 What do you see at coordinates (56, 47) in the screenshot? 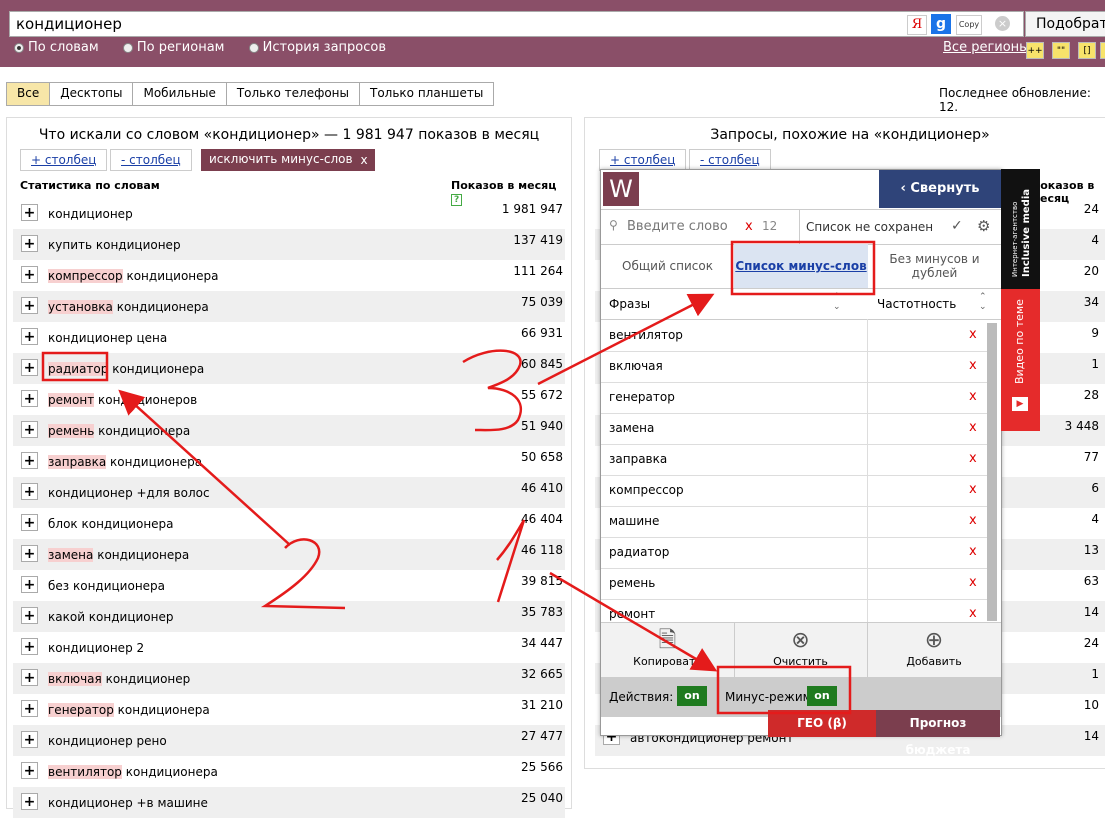
I see `radio-by-words: По словам` at bounding box center [56, 47].